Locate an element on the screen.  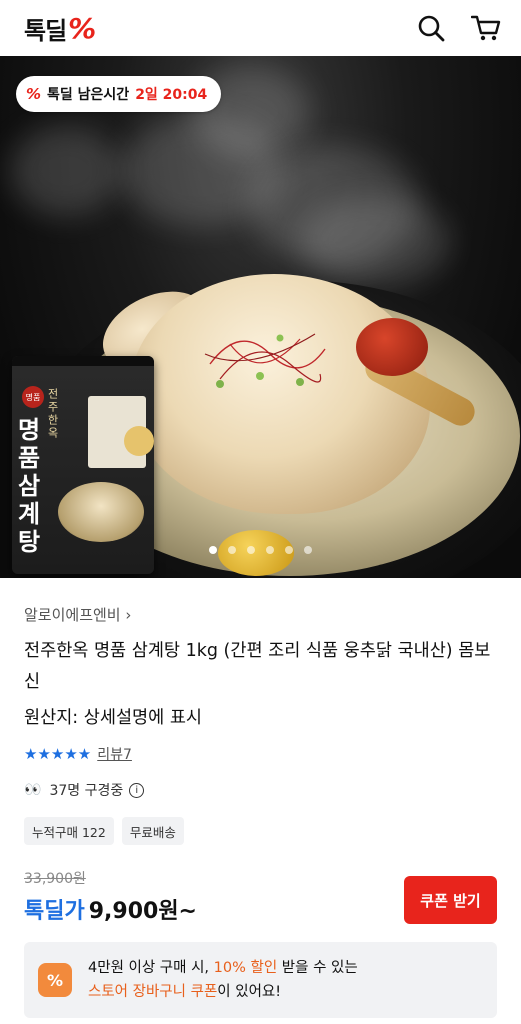
timer-value: 2일 20:04 is located at coordinates (171, 95).